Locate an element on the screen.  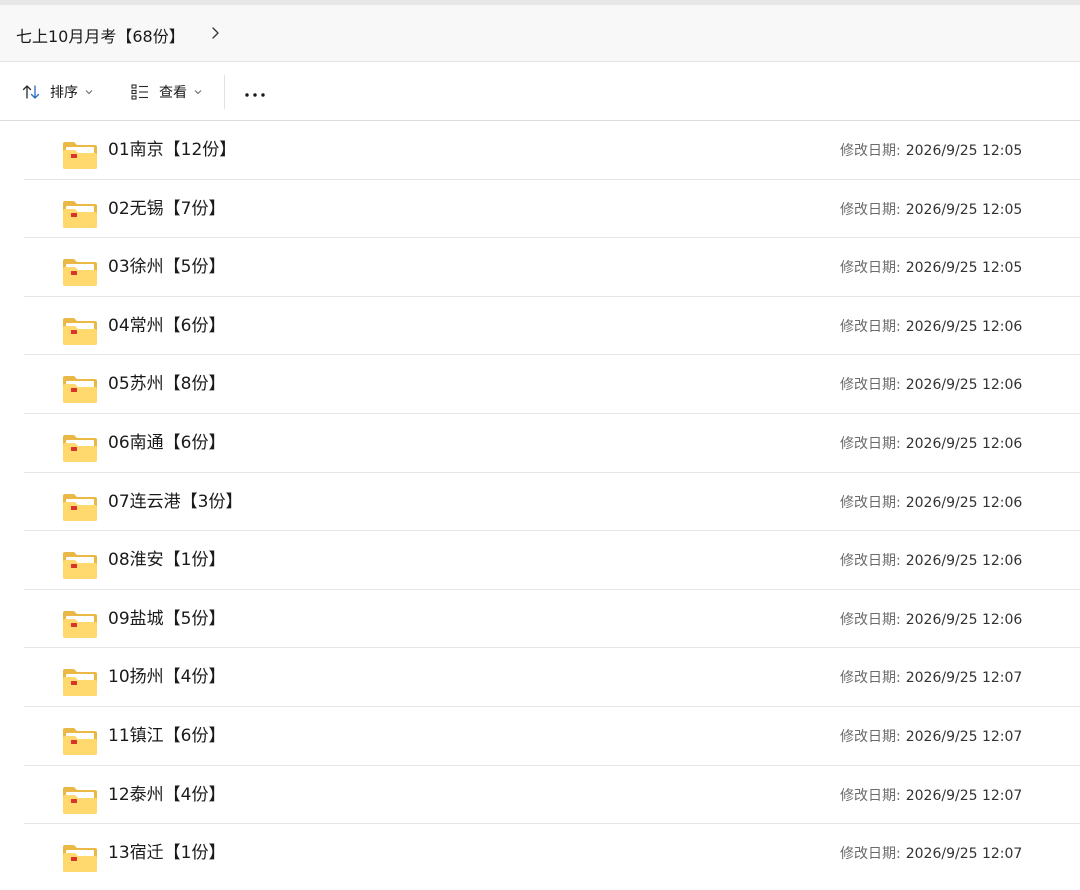
list-item: 12泰州【4份】 修改日期: 2026/9/25 12:07 is located at coordinates (552, 795).